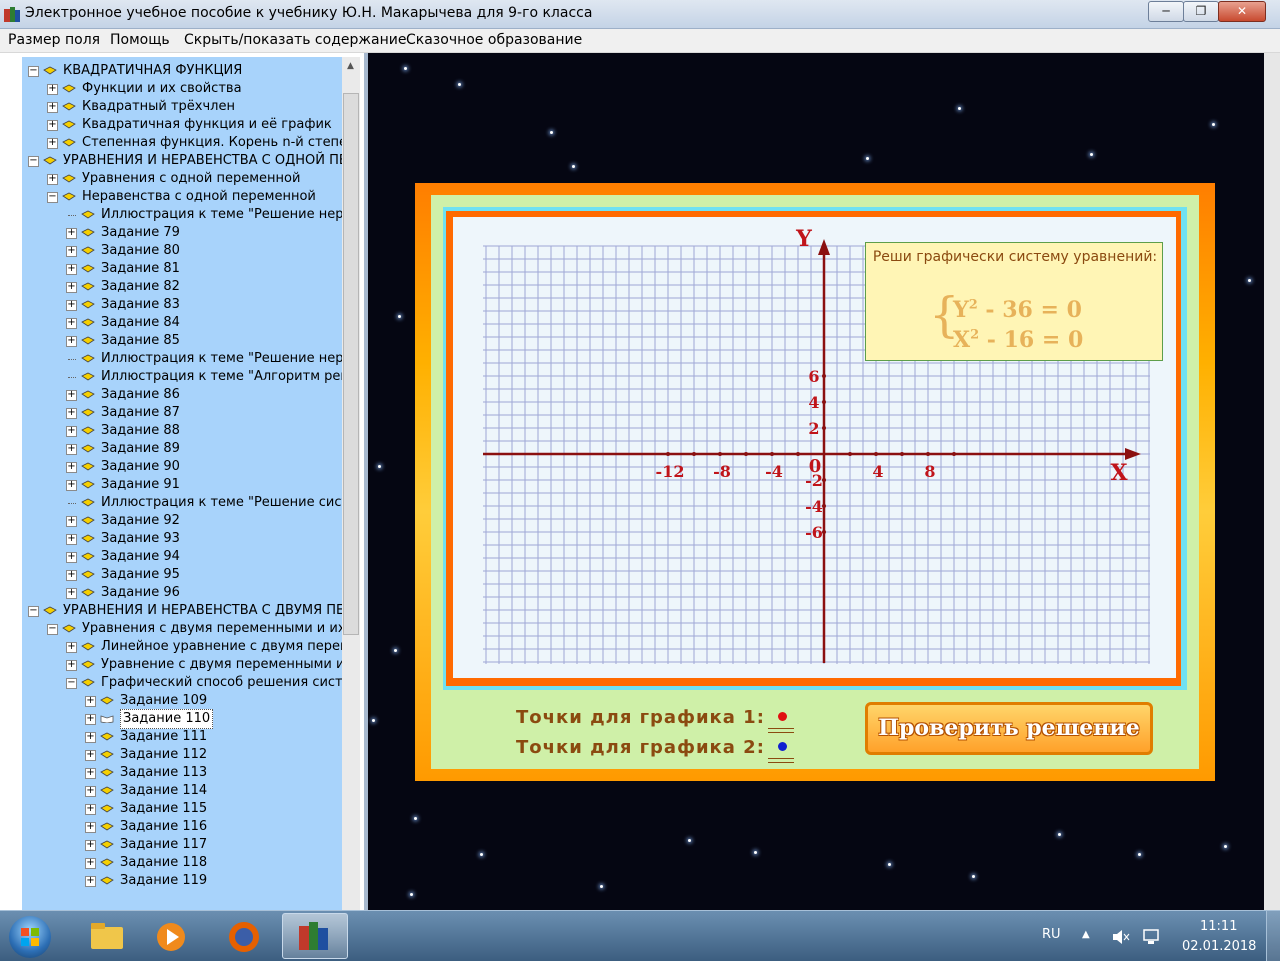 The width and height of the screenshot is (1280, 964). I want to click on menu-help: Помощь, so click(140, 40).